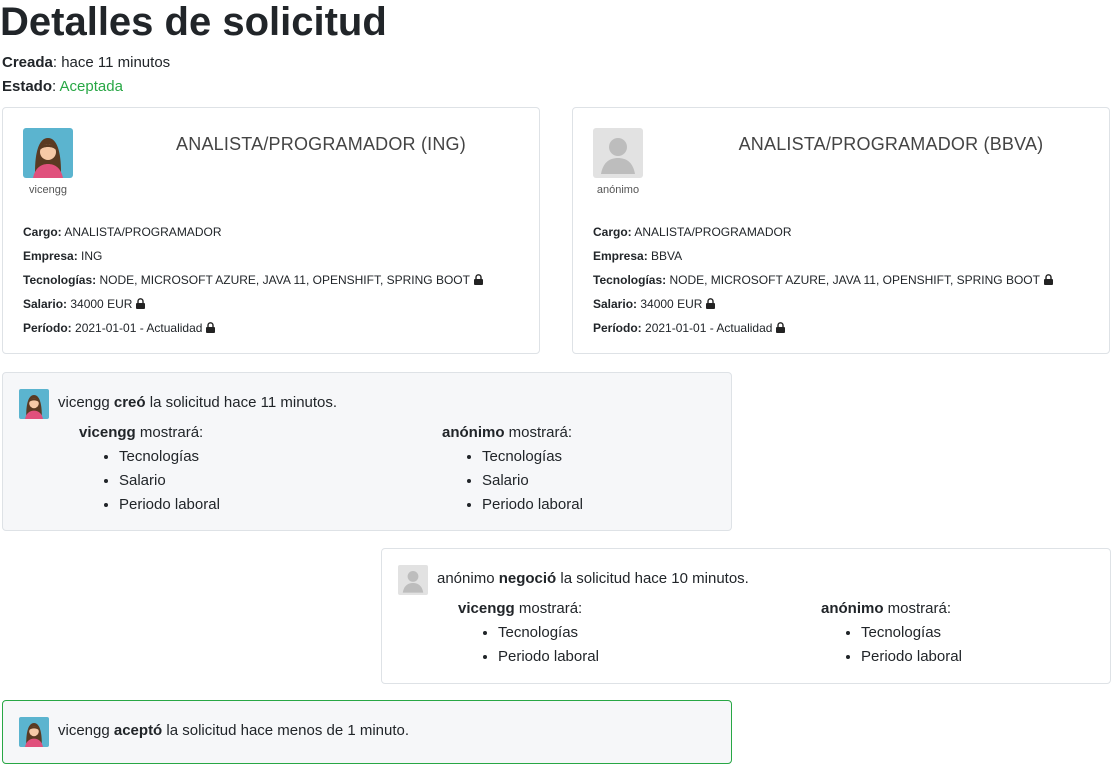  Describe the element at coordinates (48, 190) in the screenshot. I see `card-username: vicengg` at that location.